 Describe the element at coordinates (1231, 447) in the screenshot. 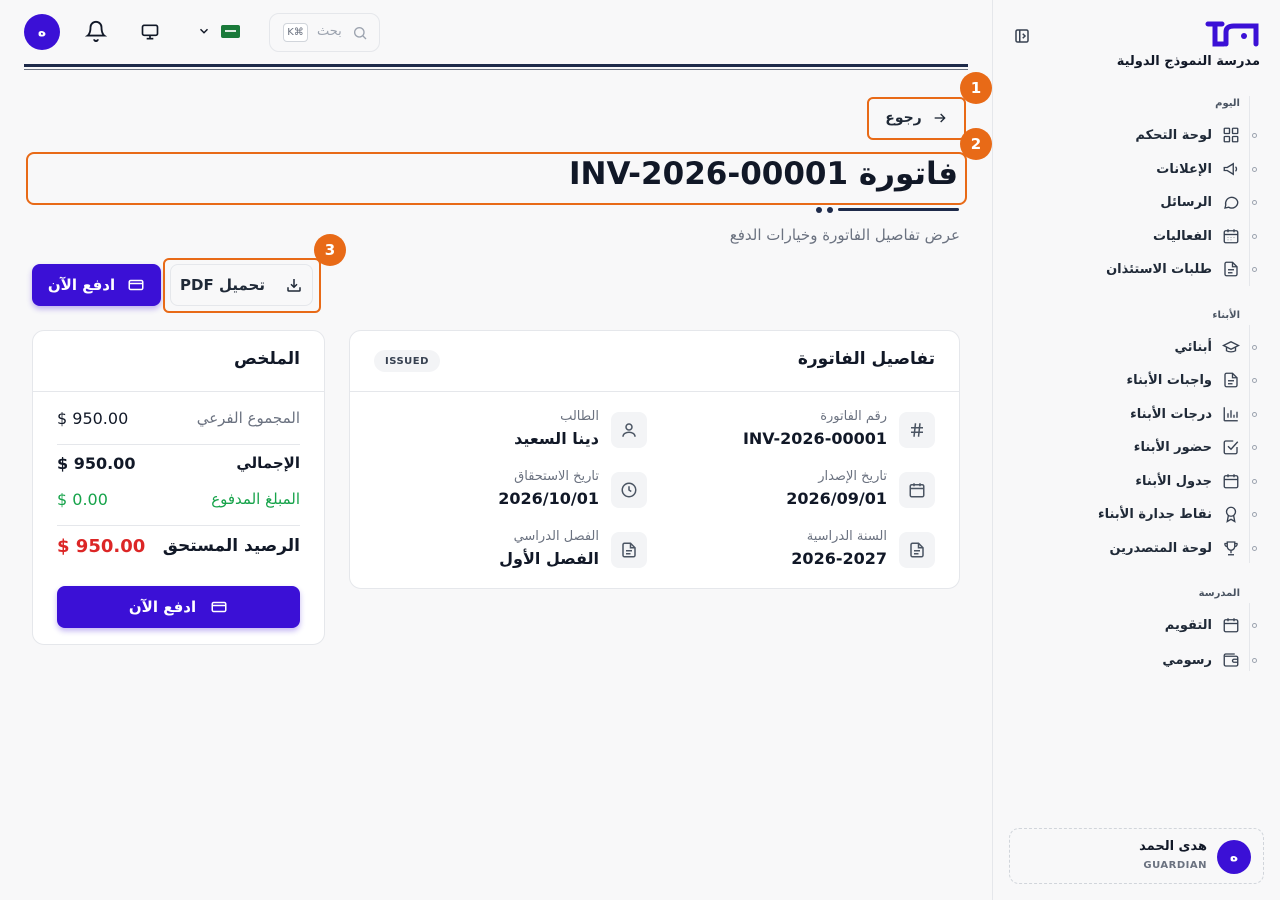

I see `check-square-icon` at that location.